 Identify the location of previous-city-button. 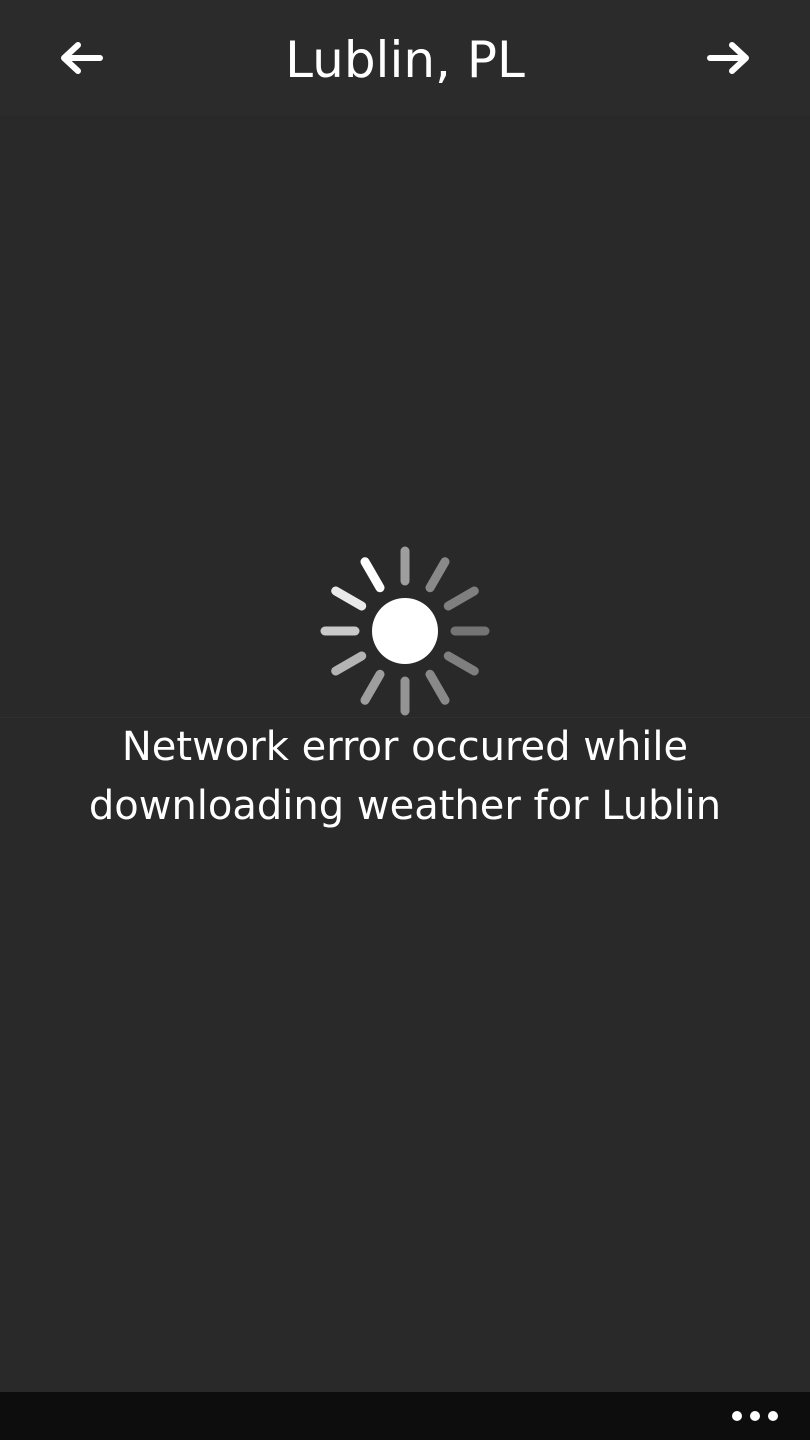
(80, 58).